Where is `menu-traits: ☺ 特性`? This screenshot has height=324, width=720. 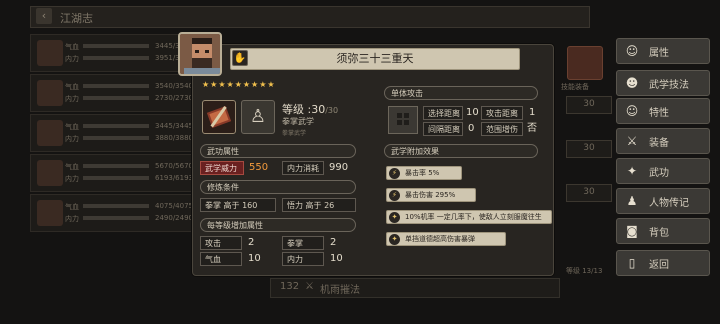 menu-traits: ☺ 特性 is located at coordinates (663, 111).